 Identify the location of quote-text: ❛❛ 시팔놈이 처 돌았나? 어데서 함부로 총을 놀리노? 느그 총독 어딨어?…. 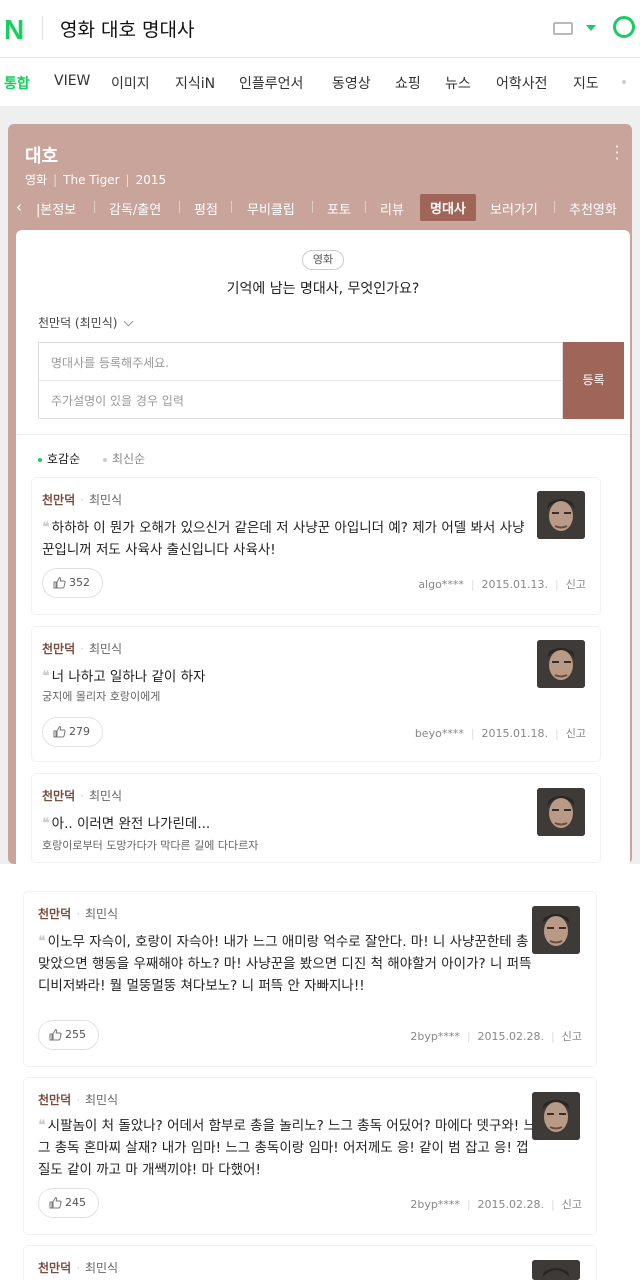
(287, 1147).